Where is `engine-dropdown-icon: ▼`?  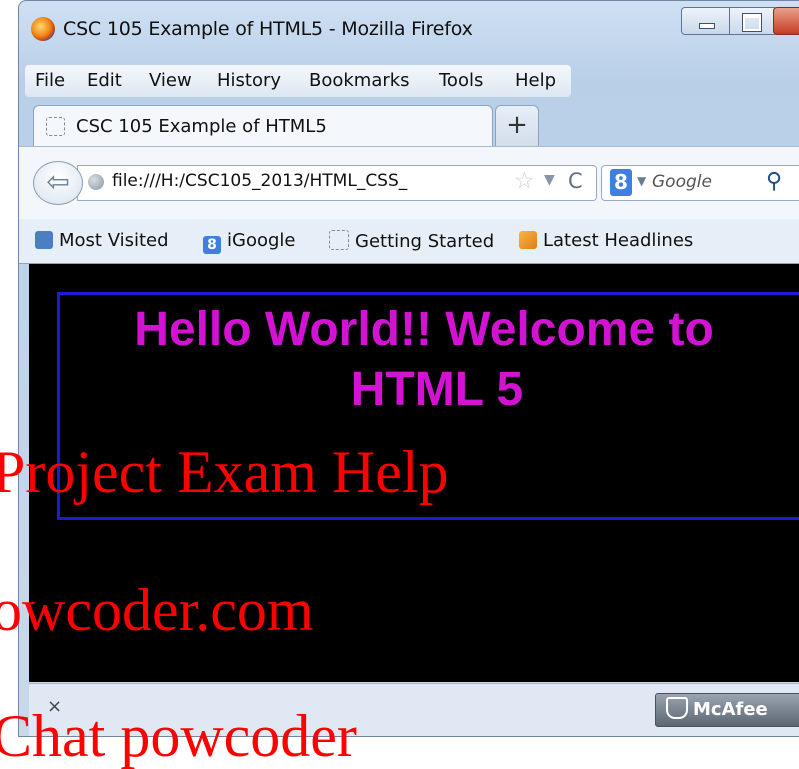 engine-dropdown-icon: ▼ is located at coordinates (641, 181).